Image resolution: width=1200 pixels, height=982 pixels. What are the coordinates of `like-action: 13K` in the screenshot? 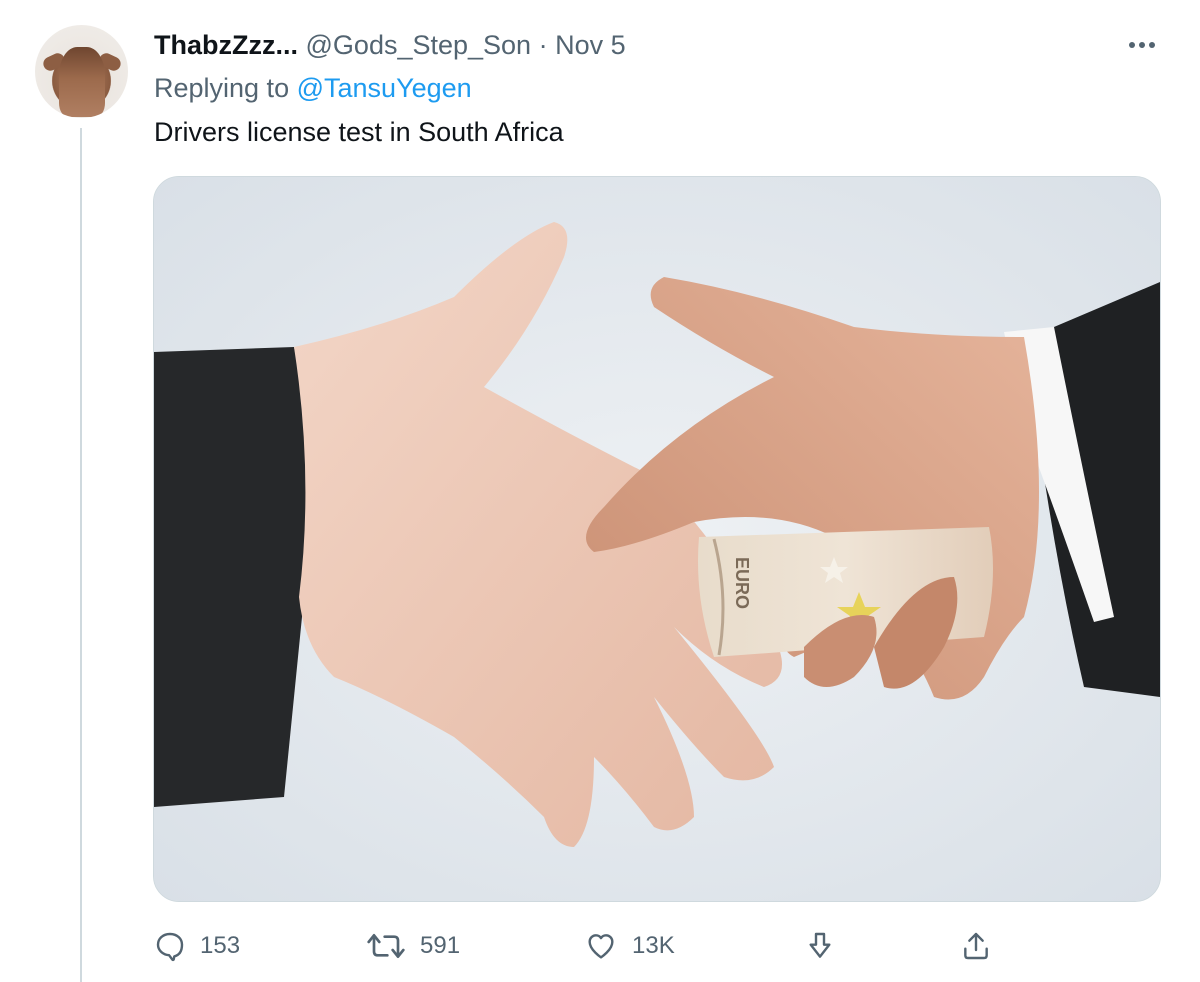 It's located at (629, 946).